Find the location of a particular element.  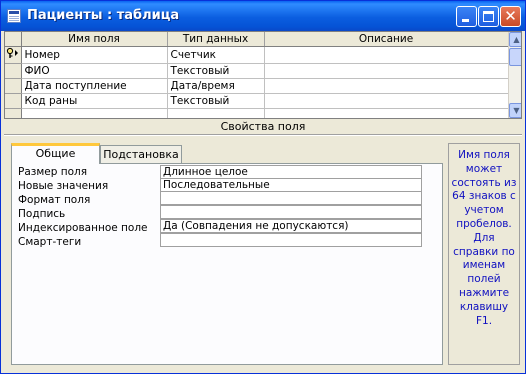

grid-vertical-scrollbar: ▲ ▼ is located at coordinates (514, 75).